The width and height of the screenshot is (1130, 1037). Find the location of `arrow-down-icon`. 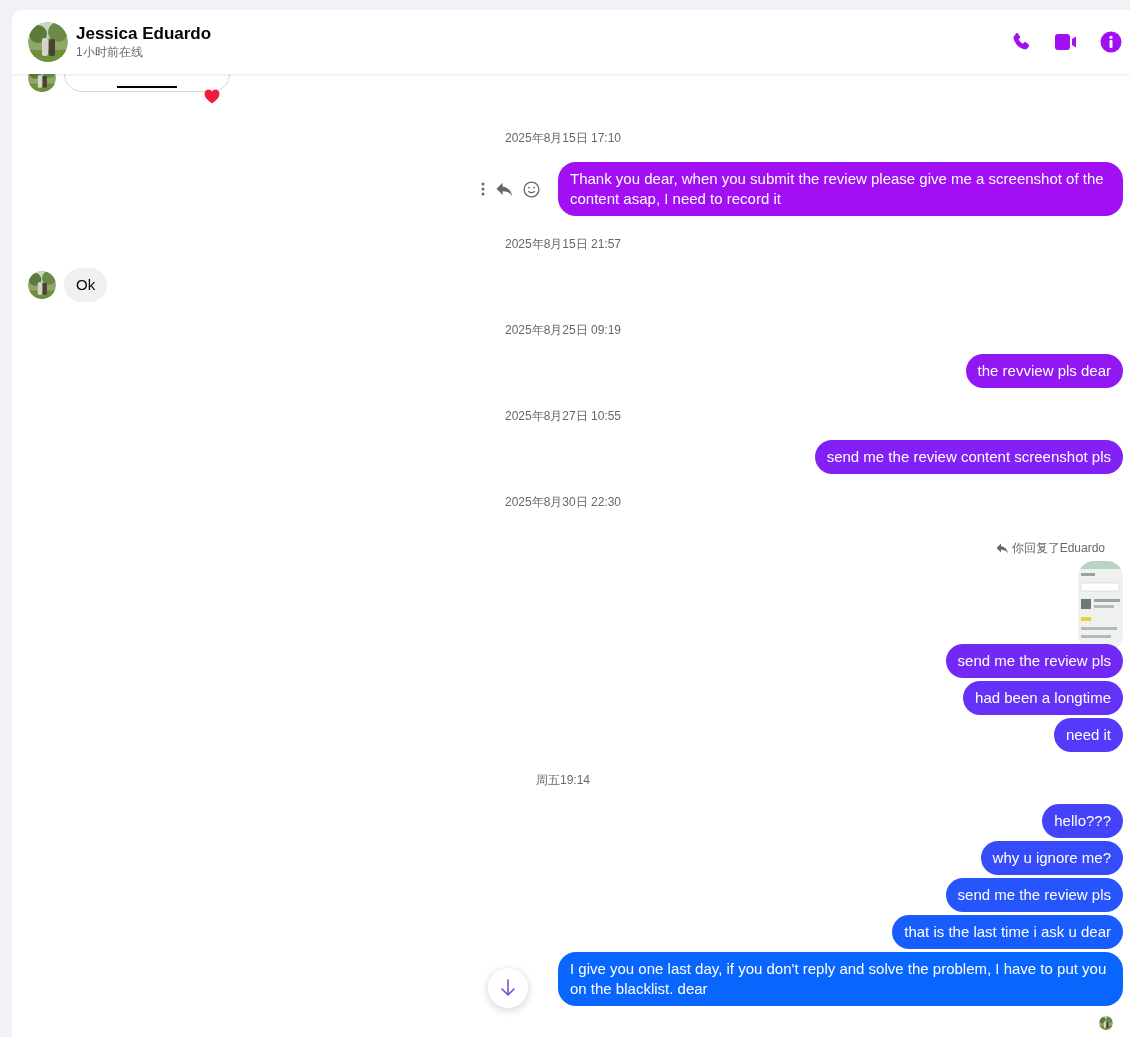

arrow-down-icon is located at coordinates (508, 988).